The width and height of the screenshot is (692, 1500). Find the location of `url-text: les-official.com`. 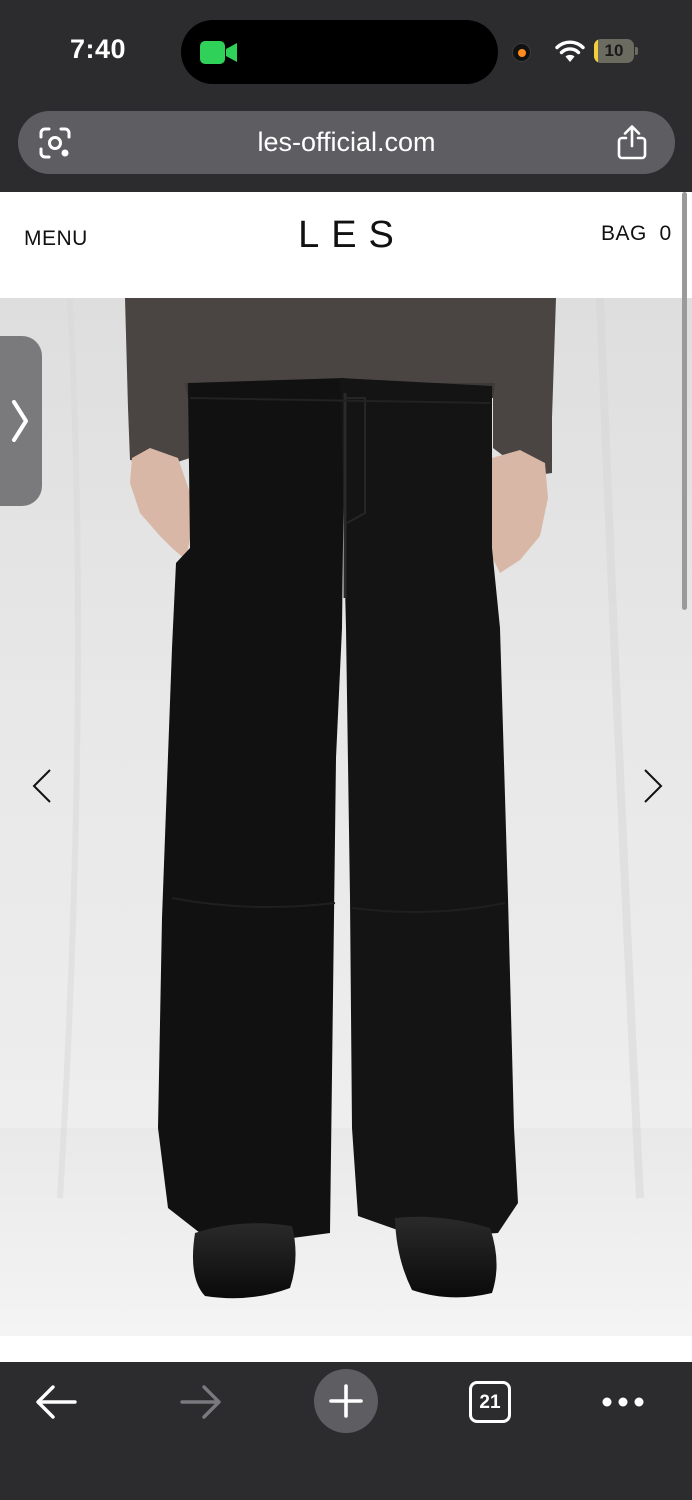

url-text: les-official.com is located at coordinates (346, 142).